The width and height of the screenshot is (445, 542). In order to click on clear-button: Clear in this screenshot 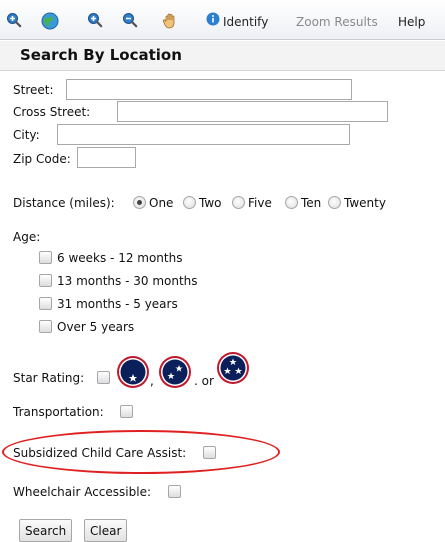, I will do `click(106, 530)`.